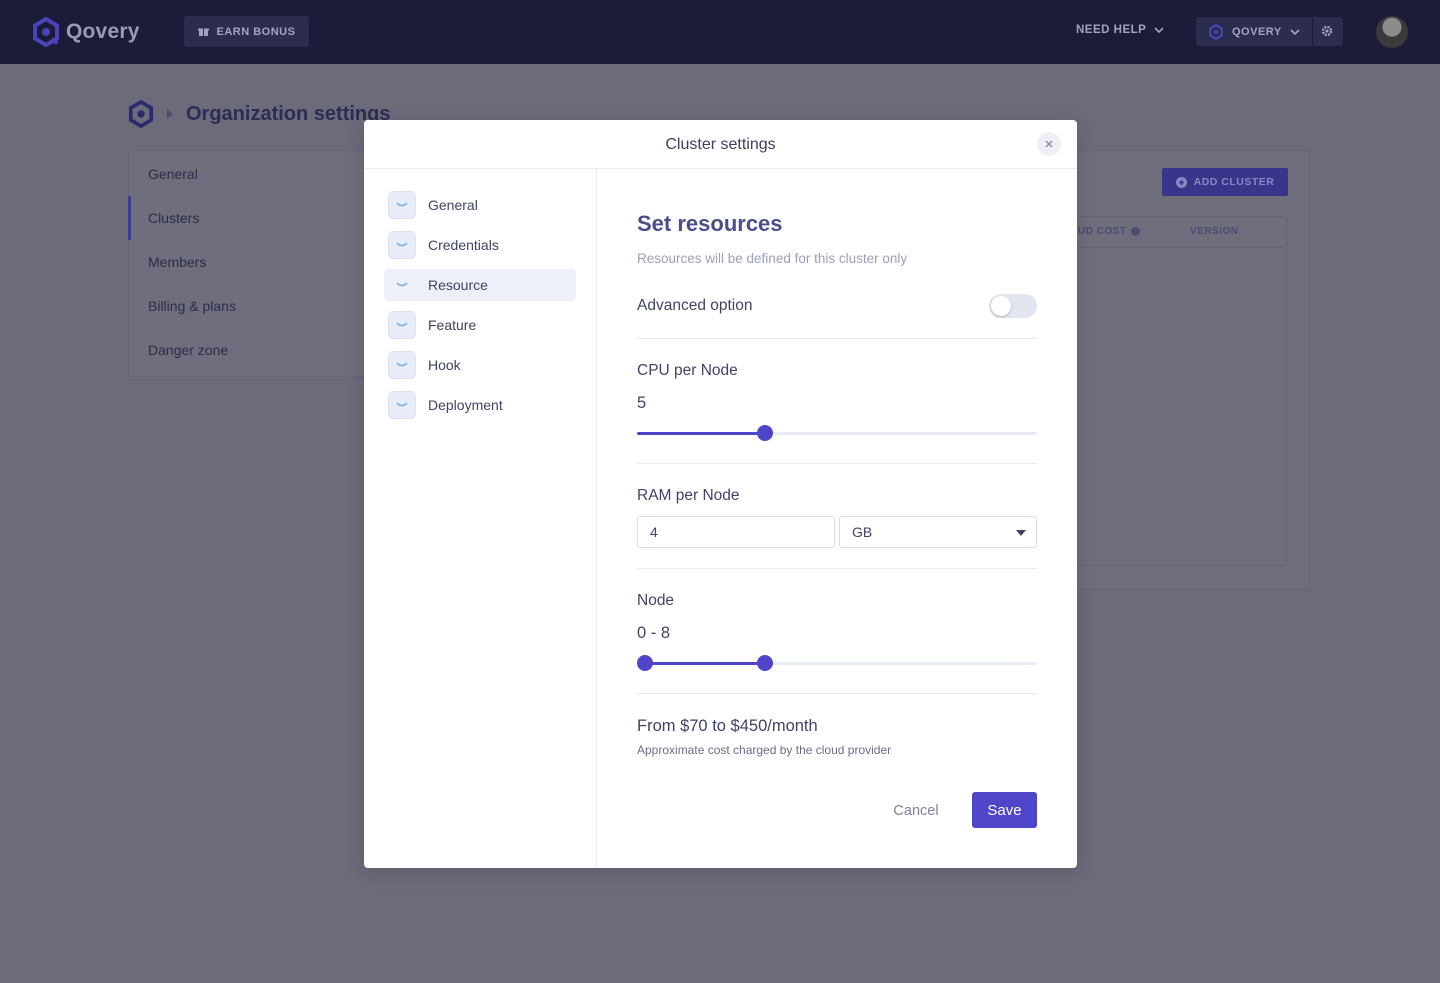 This screenshot has height=983, width=1440. What do you see at coordinates (938, 532) in the screenshot?
I see `ram-unit-select: GB` at bounding box center [938, 532].